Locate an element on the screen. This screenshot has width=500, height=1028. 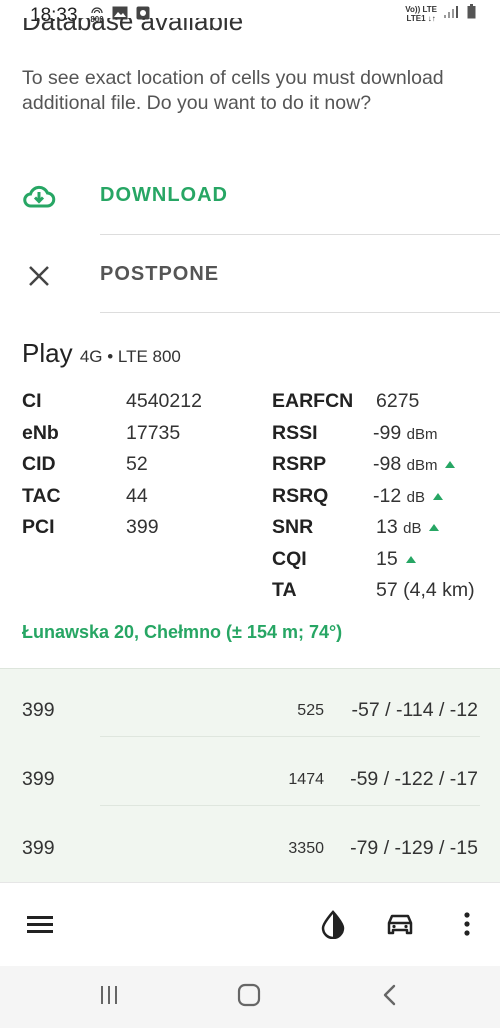
postpone-button-label: POSTPONE is located at coordinates (160, 274).